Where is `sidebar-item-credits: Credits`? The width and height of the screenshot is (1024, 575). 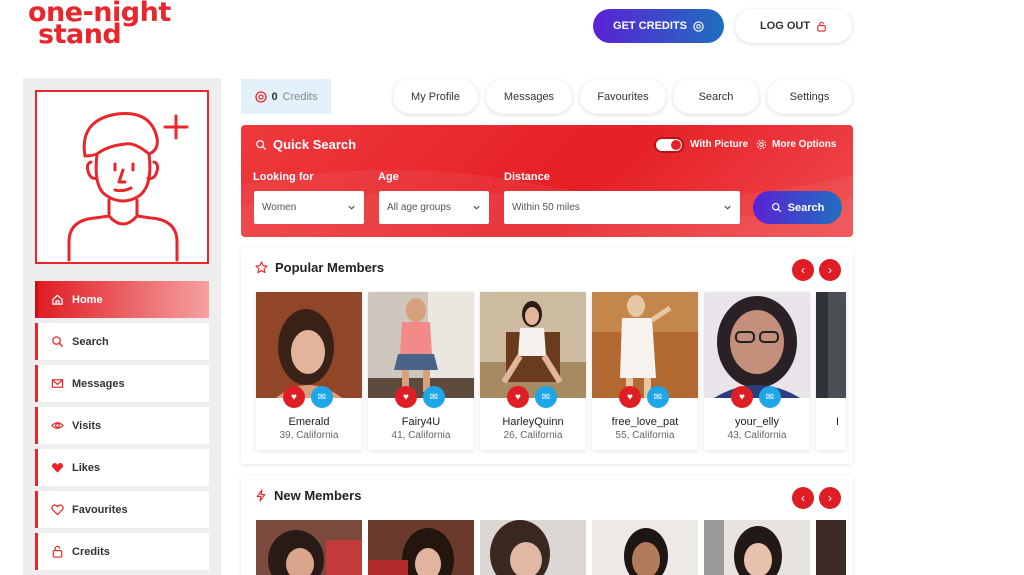 sidebar-item-credits: Credits is located at coordinates (122, 551).